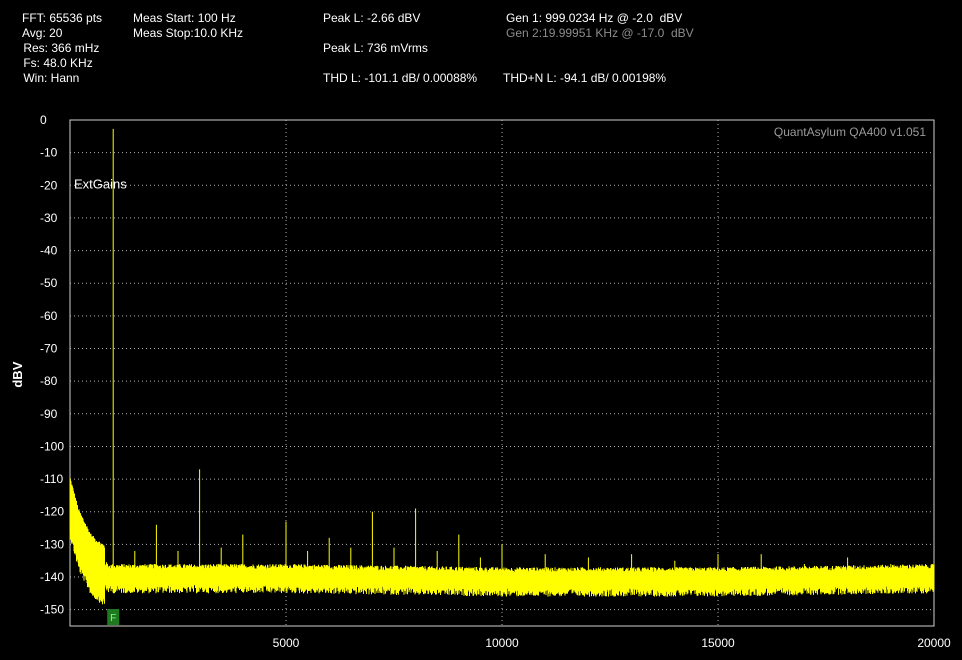  I want to click on y-tick-label: -40, so click(49, 251).